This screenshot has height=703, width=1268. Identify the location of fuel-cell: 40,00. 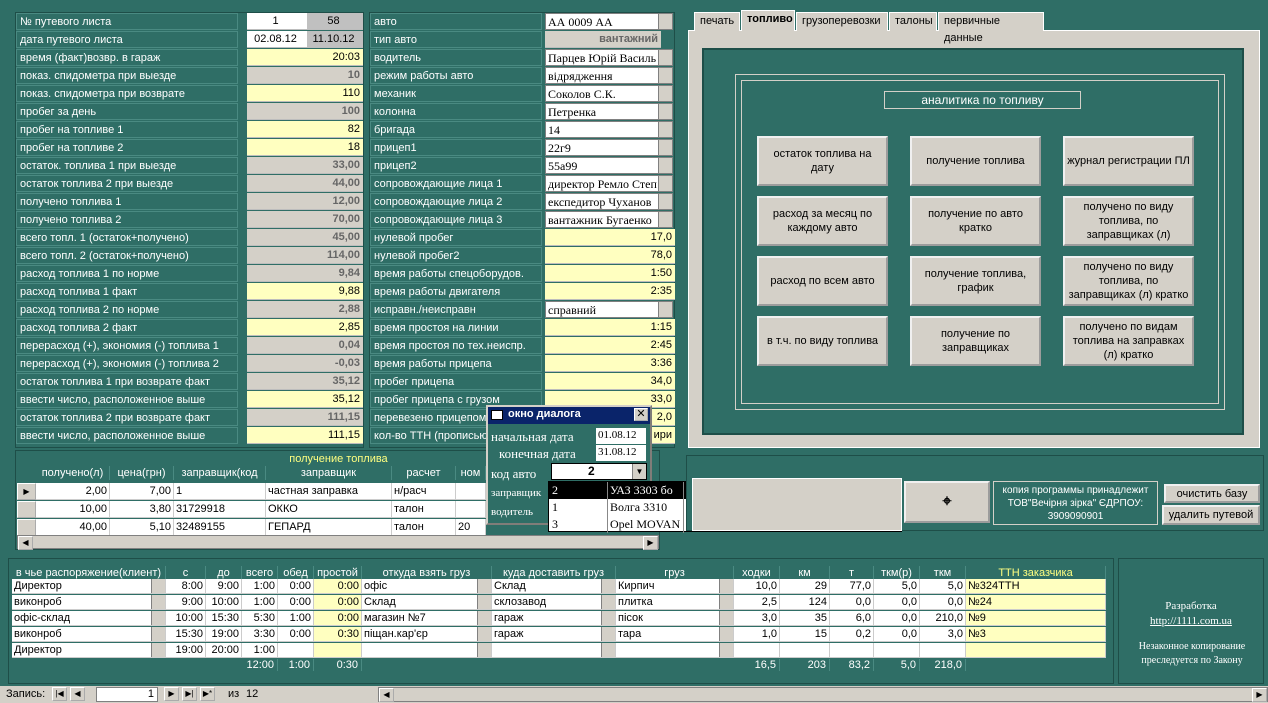
(73, 527).